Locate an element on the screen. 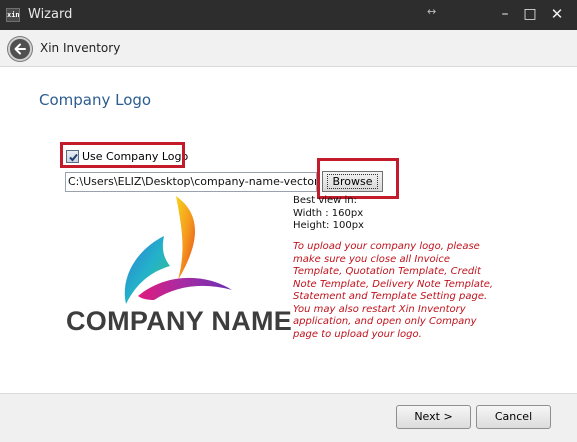  arrow-left-icon is located at coordinates (20, 49).